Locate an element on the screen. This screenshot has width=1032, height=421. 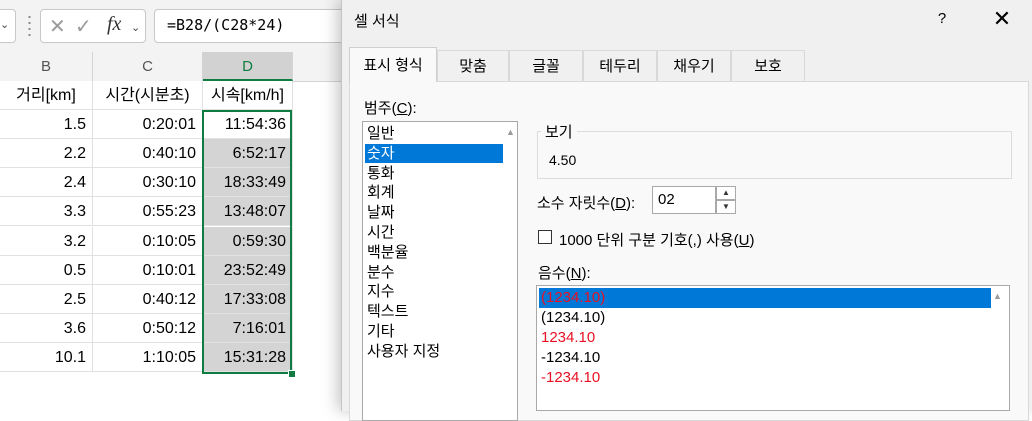
table-cell: 18:33:49 is located at coordinates (248, 183).